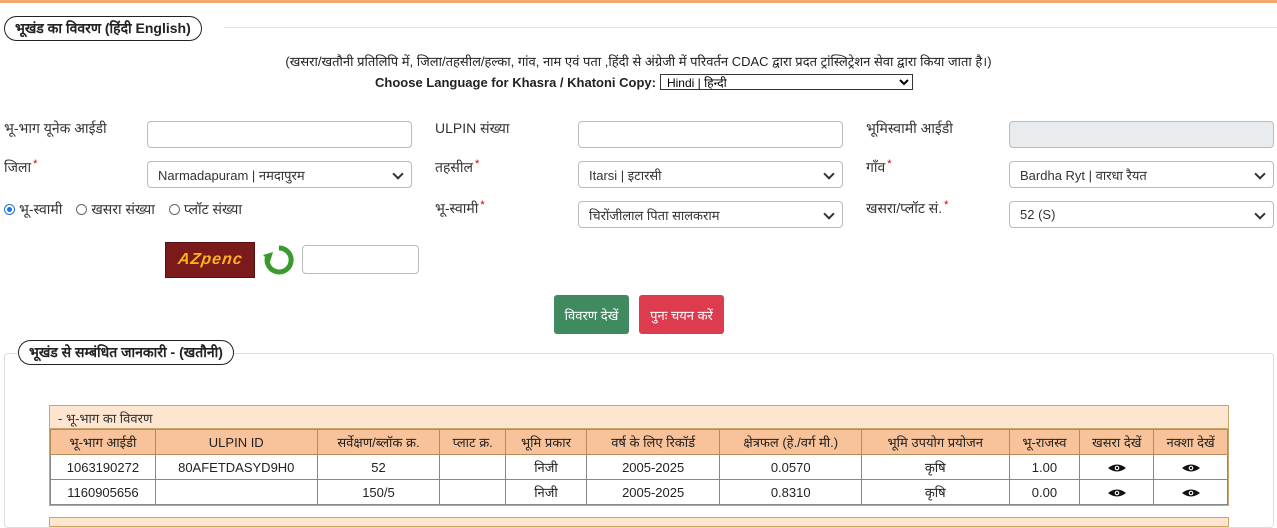 The height and width of the screenshot is (528, 1277). Describe the element at coordinates (654, 215) in the screenshot. I see `owner-value: चिरोंजीलाल पिता सालकराम` at that location.